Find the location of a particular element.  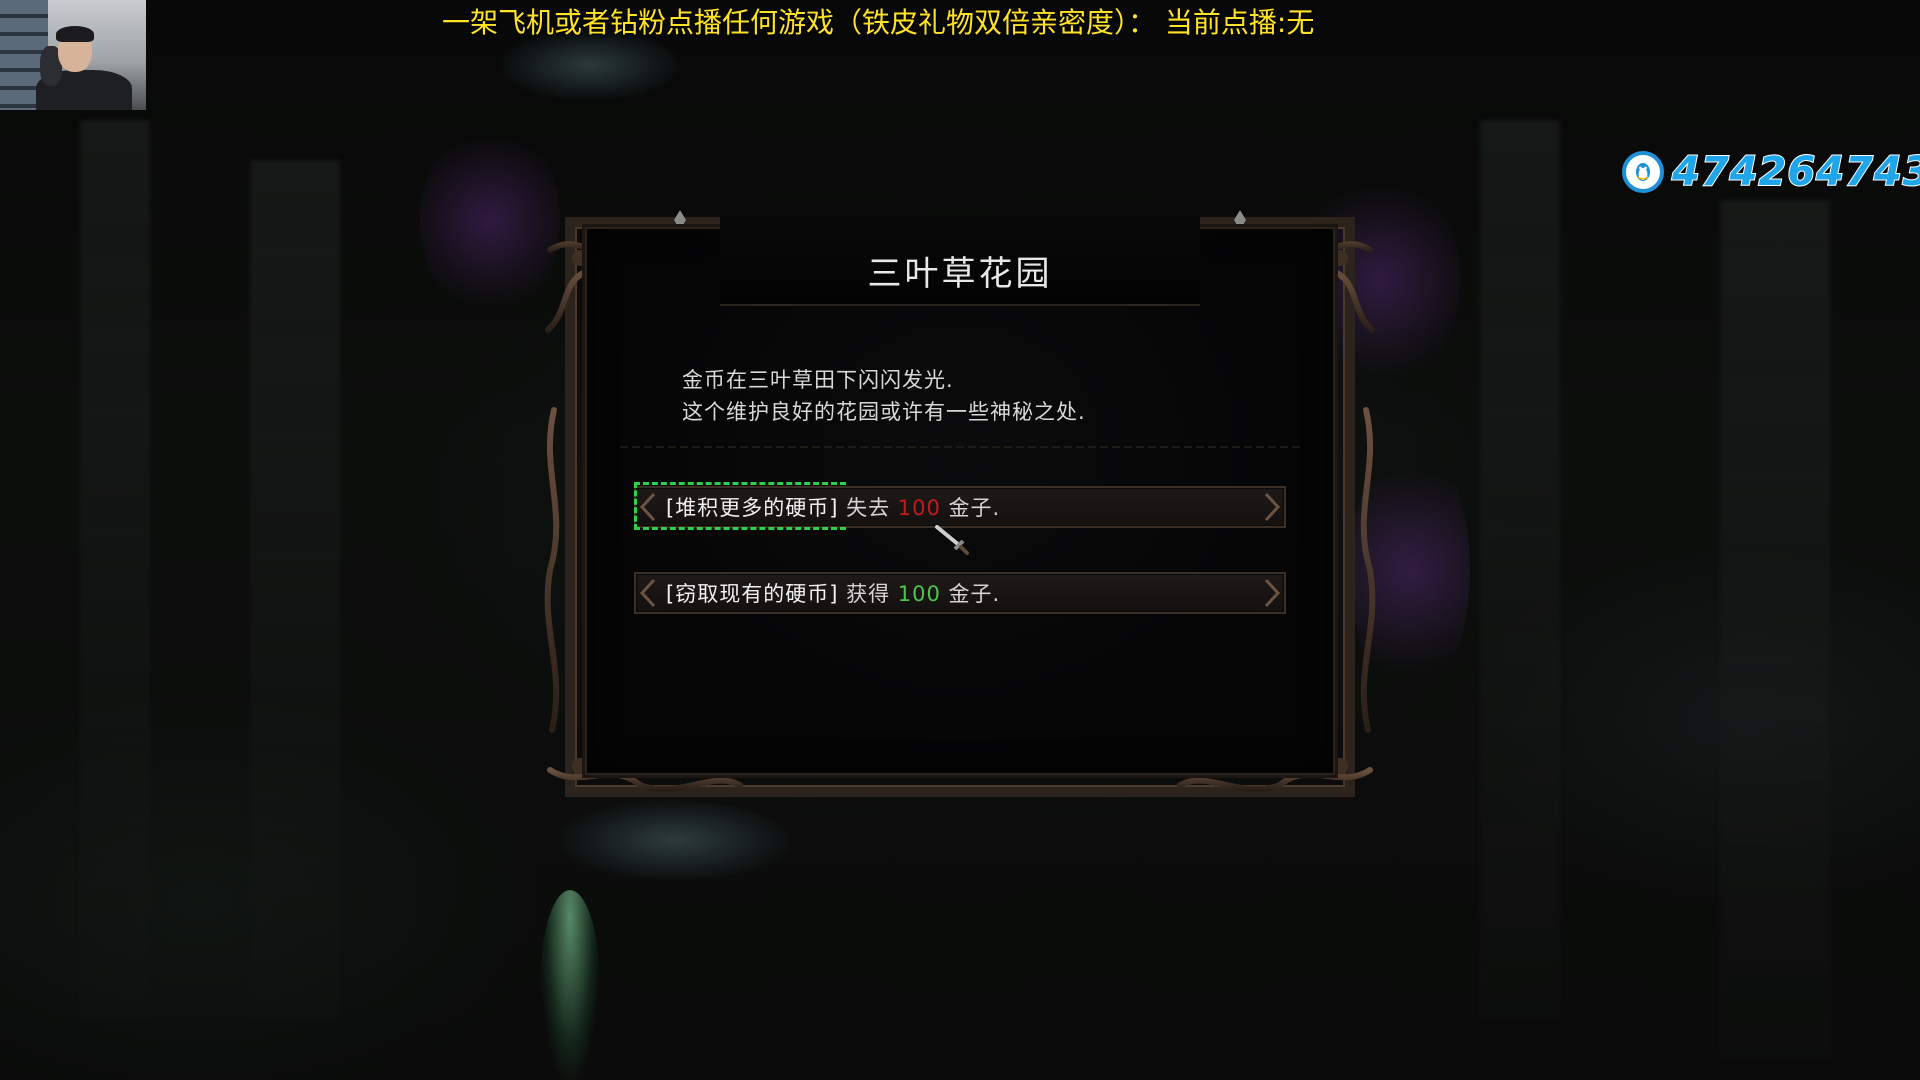

event-title: 三叶草花园 is located at coordinates (960, 274).